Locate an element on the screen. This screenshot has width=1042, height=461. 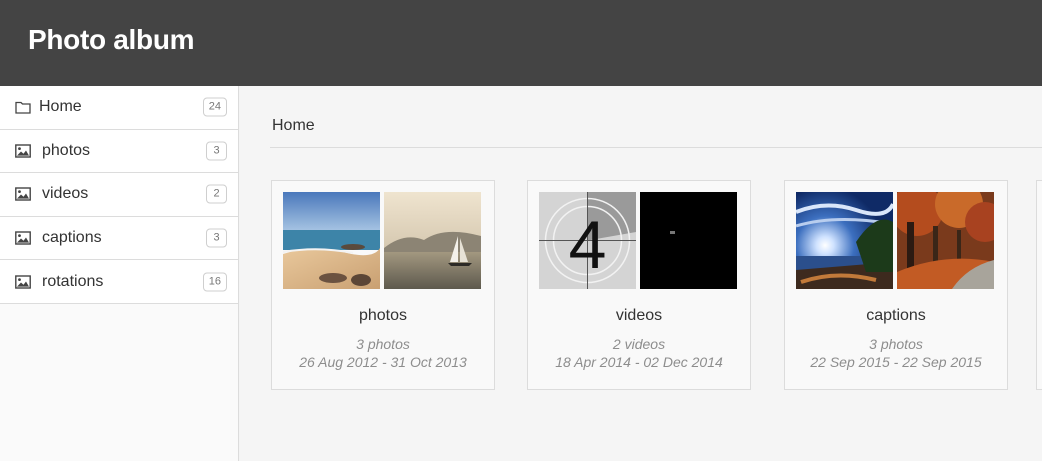
album-date-range: 22 Sep 2015 - 22 Sep 2015 is located at coordinates (896, 362).